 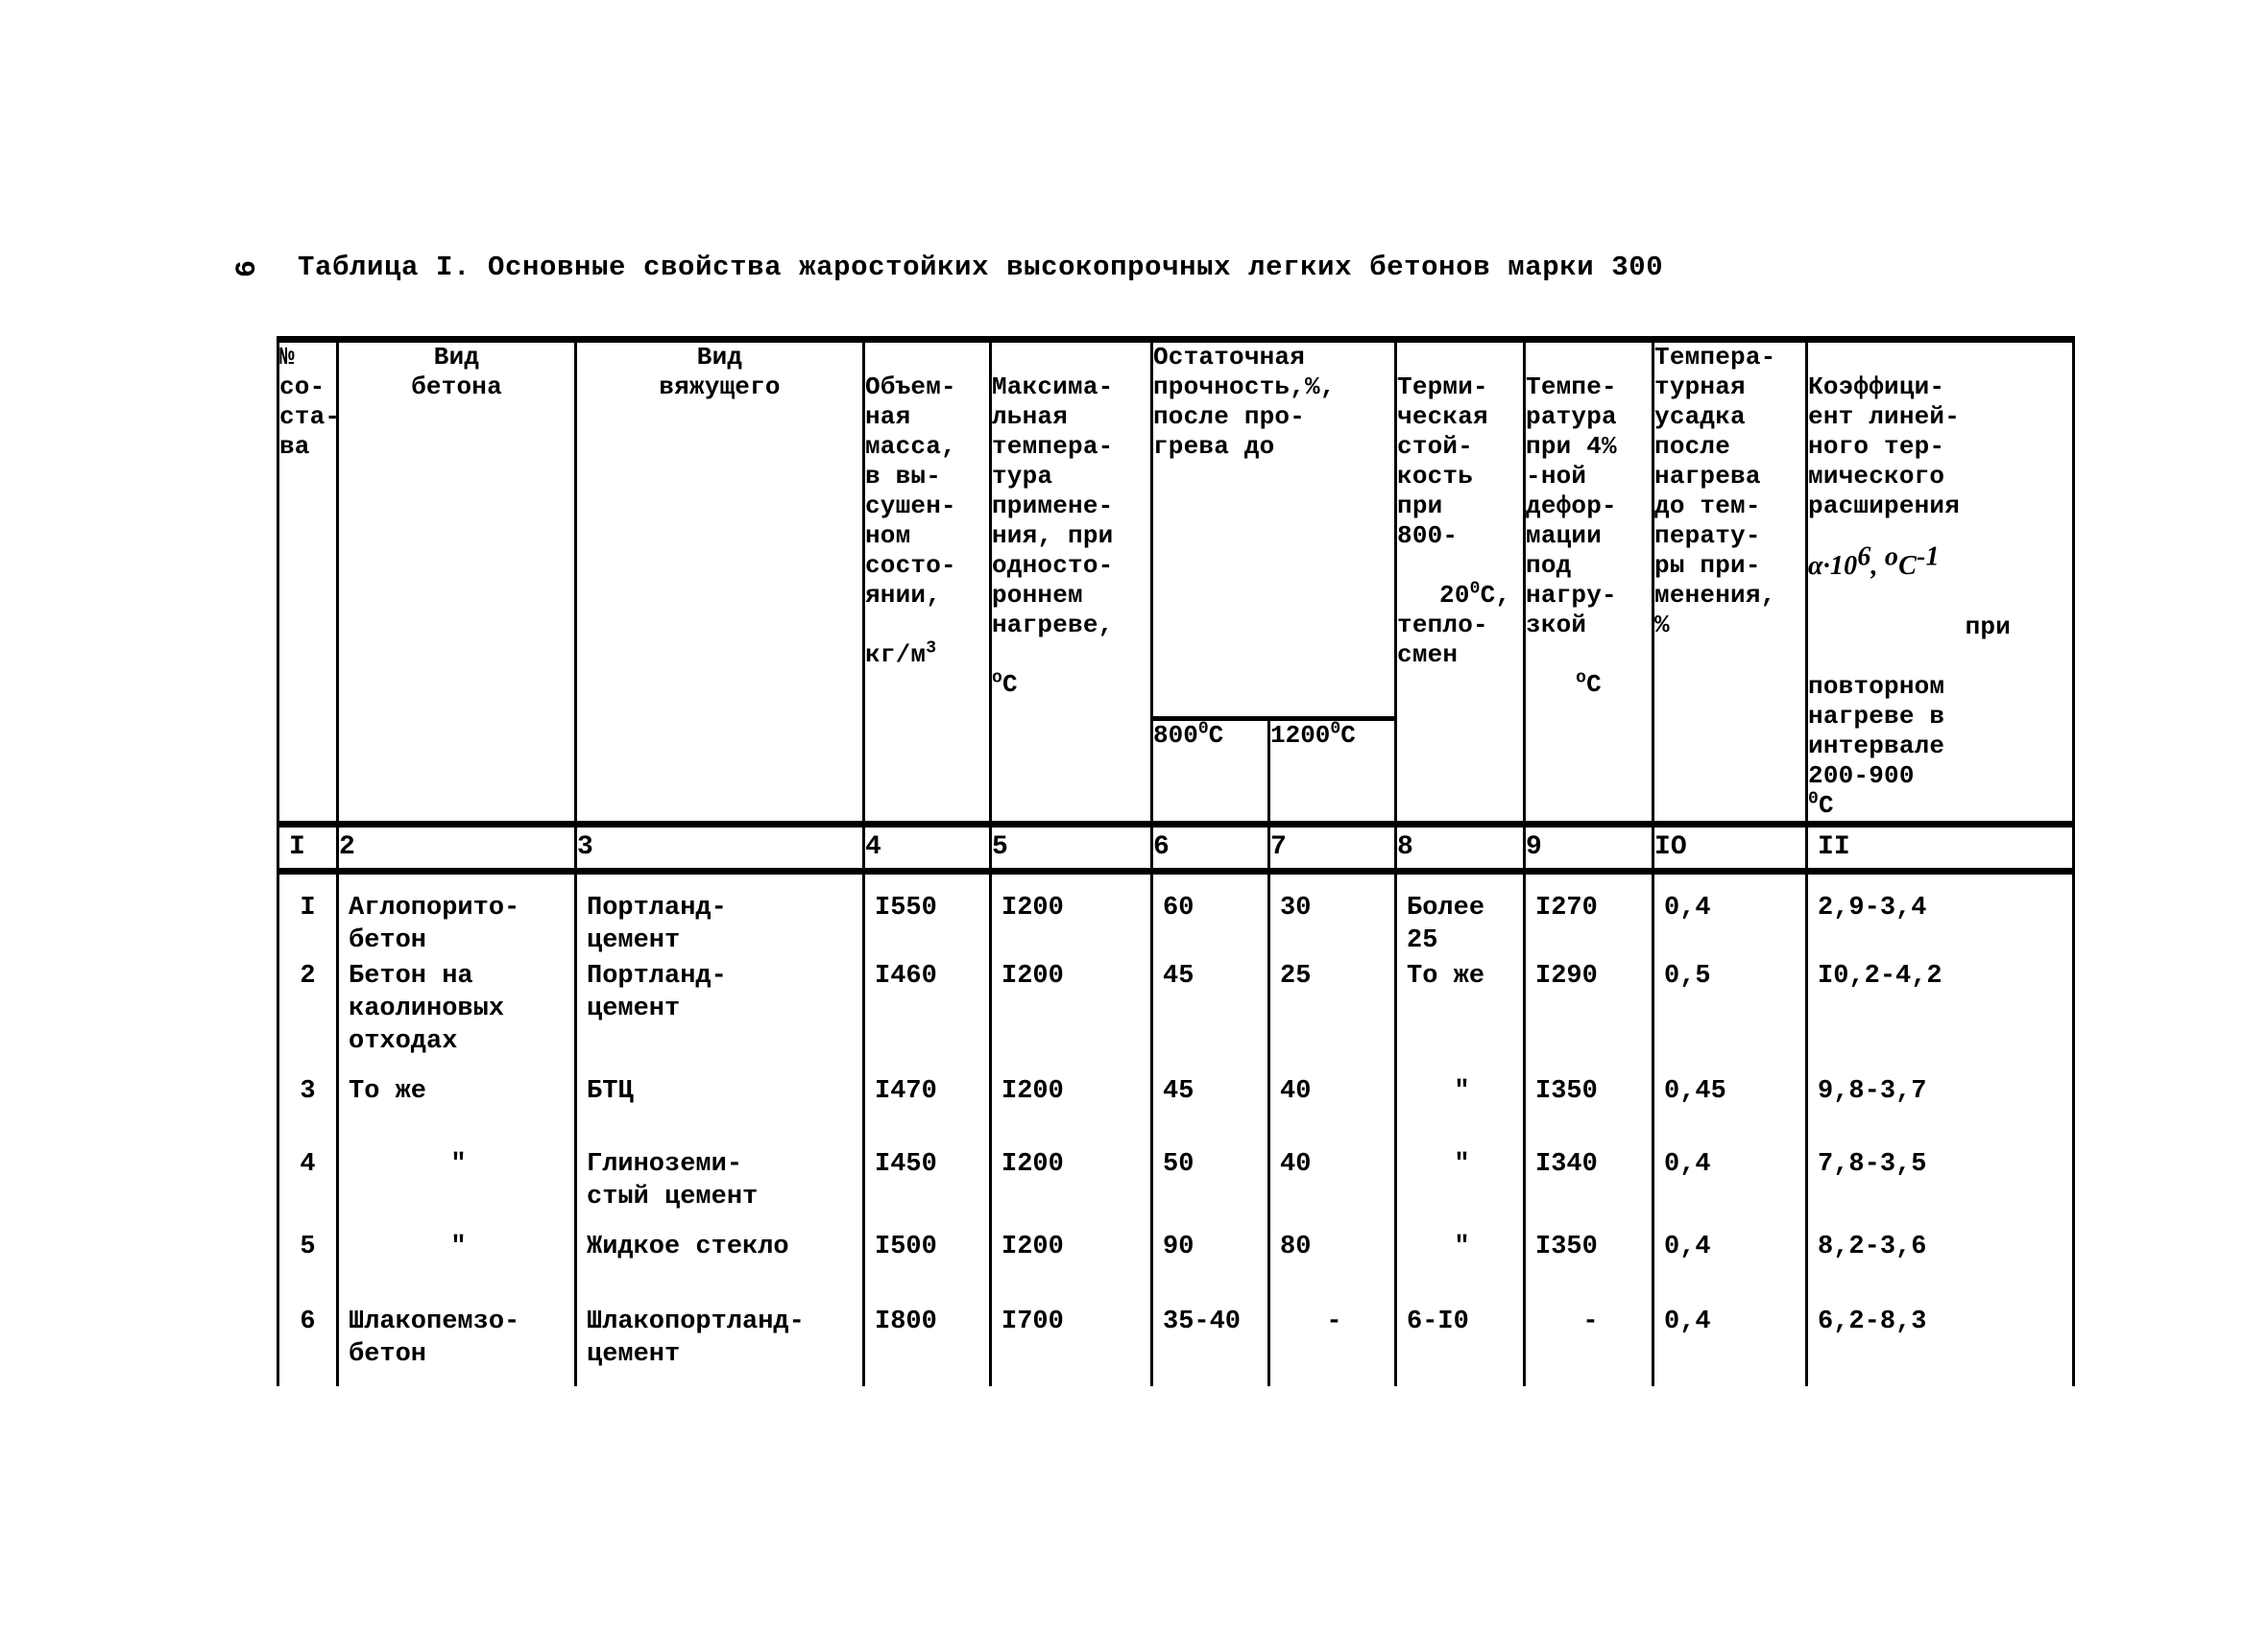 What do you see at coordinates (1071, 848) in the screenshot?
I see `column-number-5: 5` at bounding box center [1071, 848].